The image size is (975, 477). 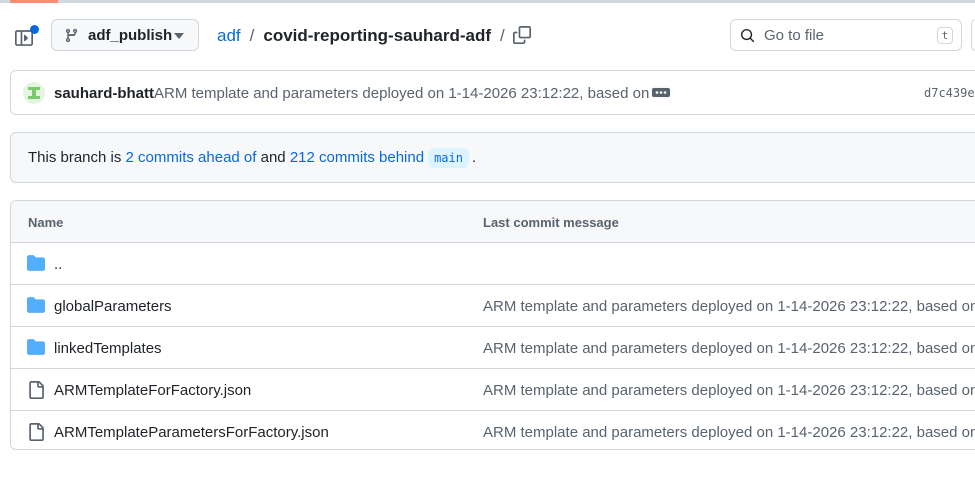 I want to click on go-to-file-search: Go to file t, so click(x=846, y=35).